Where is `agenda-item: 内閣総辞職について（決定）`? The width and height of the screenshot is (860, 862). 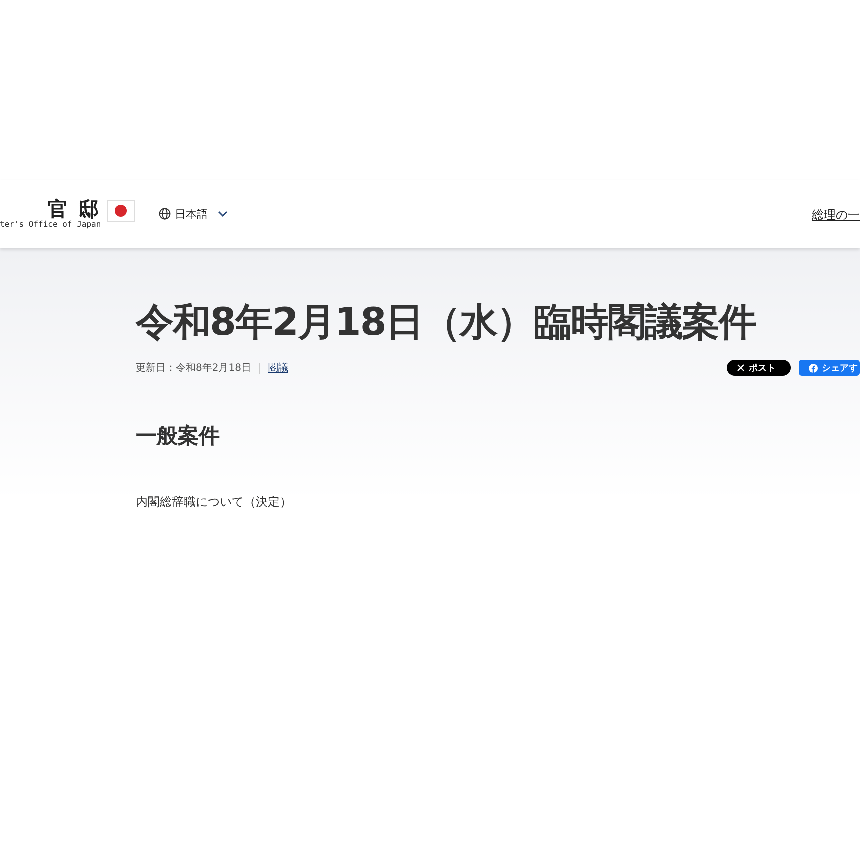
agenda-item: 内閣総辞職について（決定） is located at coordinates (214, 502).